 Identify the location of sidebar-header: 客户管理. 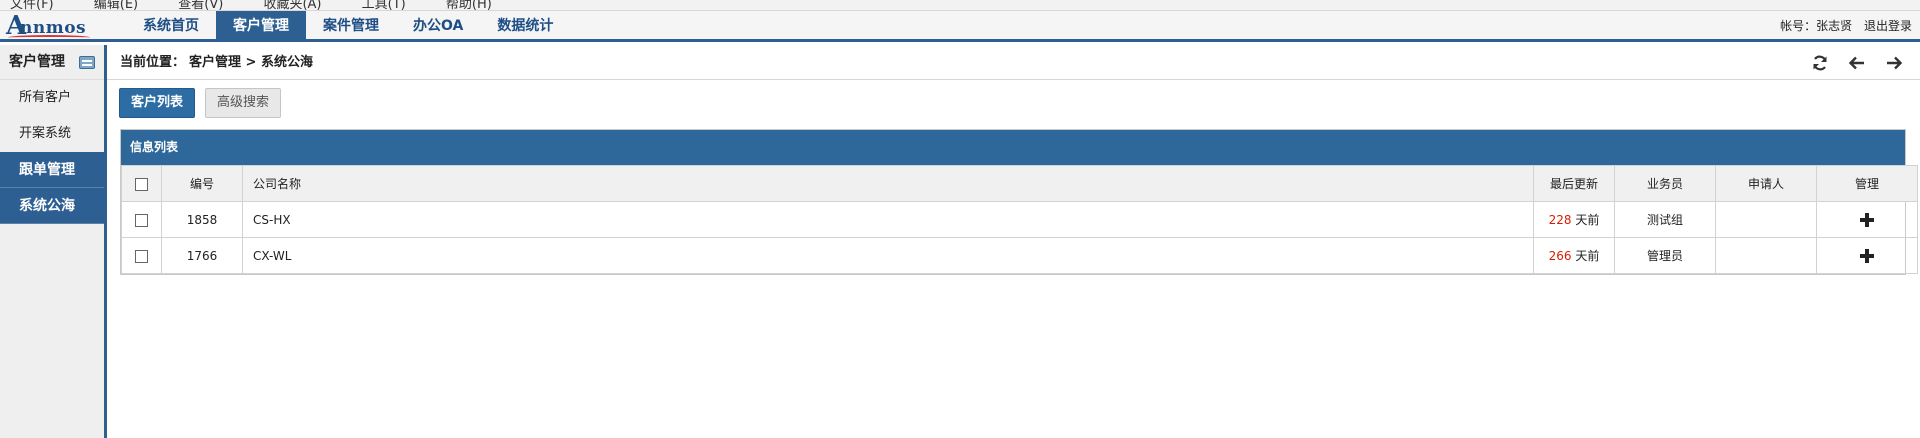
(52, 62).